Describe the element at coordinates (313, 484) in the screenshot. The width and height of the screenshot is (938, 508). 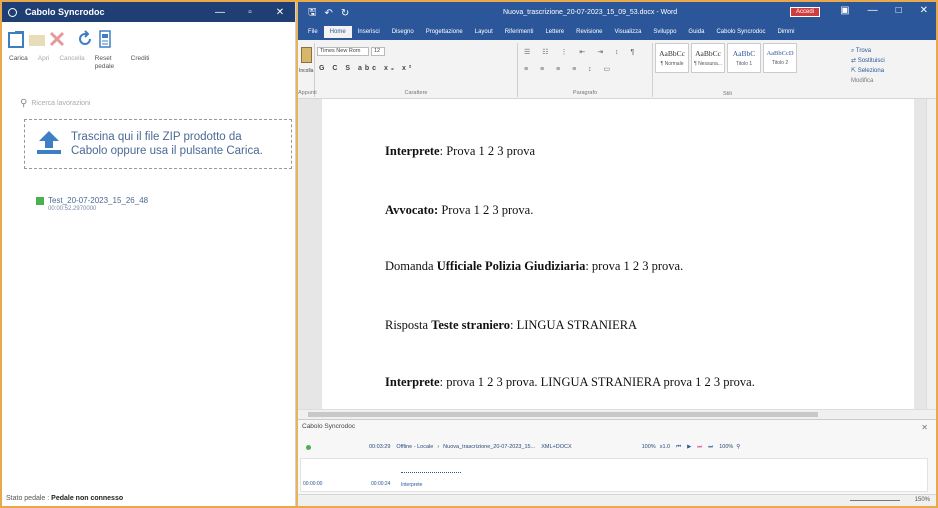
I see `timeline-start: 00:00:00` at that location.